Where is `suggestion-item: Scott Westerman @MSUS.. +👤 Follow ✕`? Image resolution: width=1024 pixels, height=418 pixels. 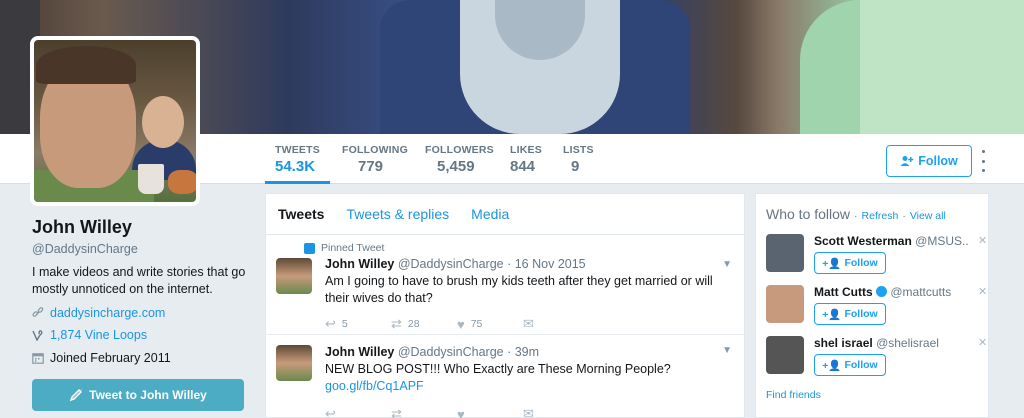
suggestion-item: Scott Westerman @MSUS.. +👤 Follow ✕ is located at coordinates (877, 259).